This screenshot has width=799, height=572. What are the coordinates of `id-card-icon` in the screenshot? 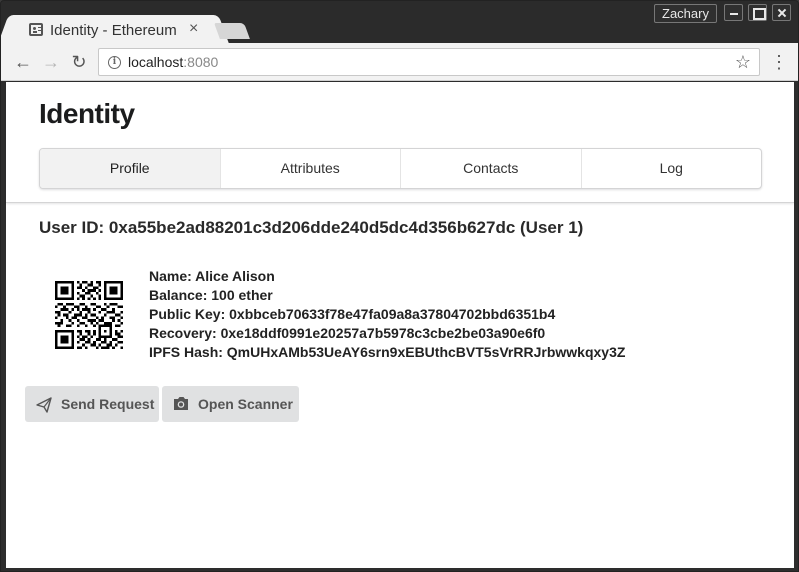 It's located at (36, 29).